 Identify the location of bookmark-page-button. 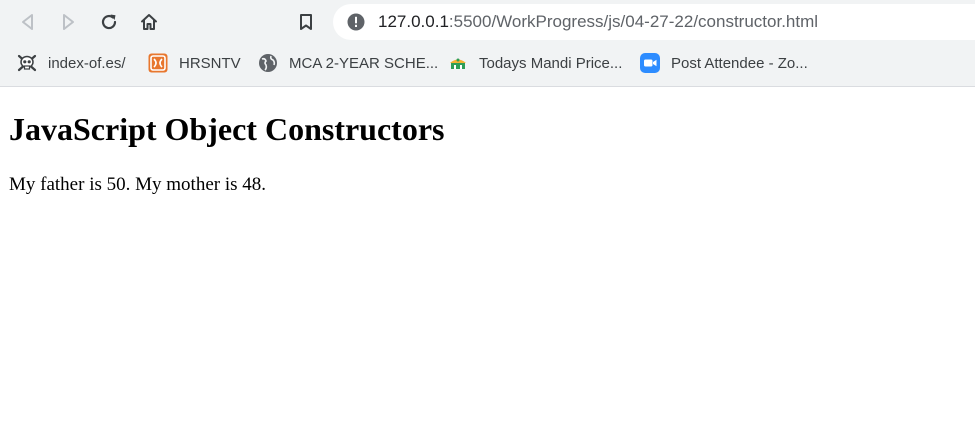
(306, 22).